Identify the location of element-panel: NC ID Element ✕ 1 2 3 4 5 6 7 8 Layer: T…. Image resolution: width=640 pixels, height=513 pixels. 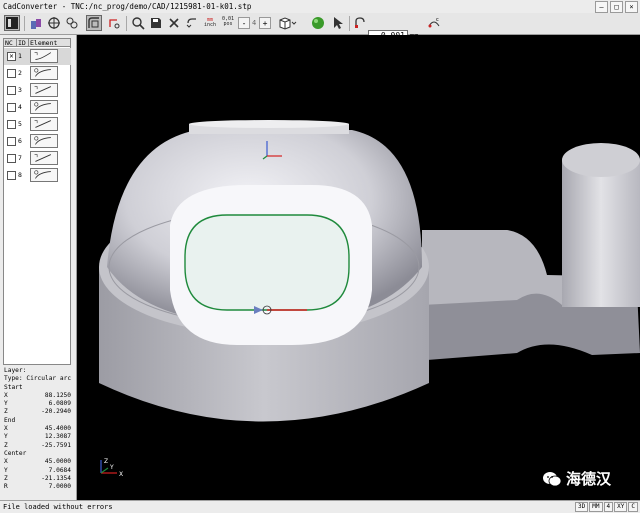
(38, 267).